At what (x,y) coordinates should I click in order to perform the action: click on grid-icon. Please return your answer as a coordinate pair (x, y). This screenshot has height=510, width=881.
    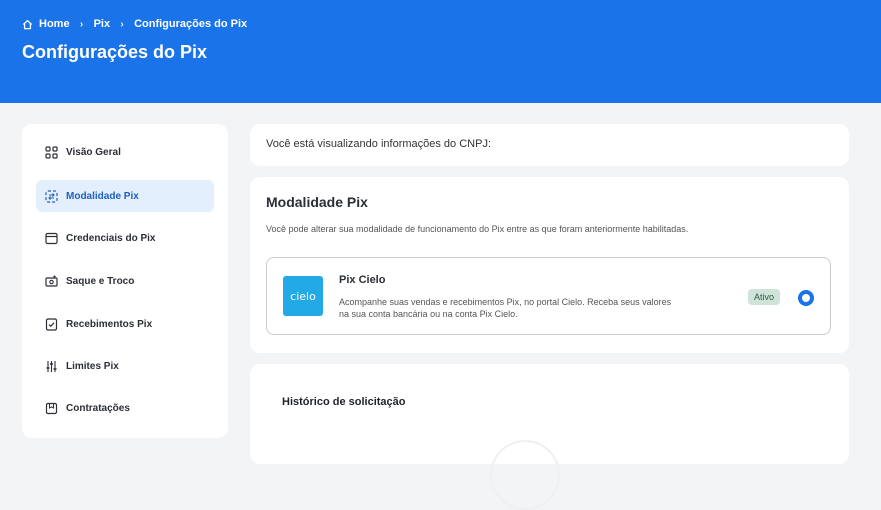
    Looking at the image, I should click on (51, 152).